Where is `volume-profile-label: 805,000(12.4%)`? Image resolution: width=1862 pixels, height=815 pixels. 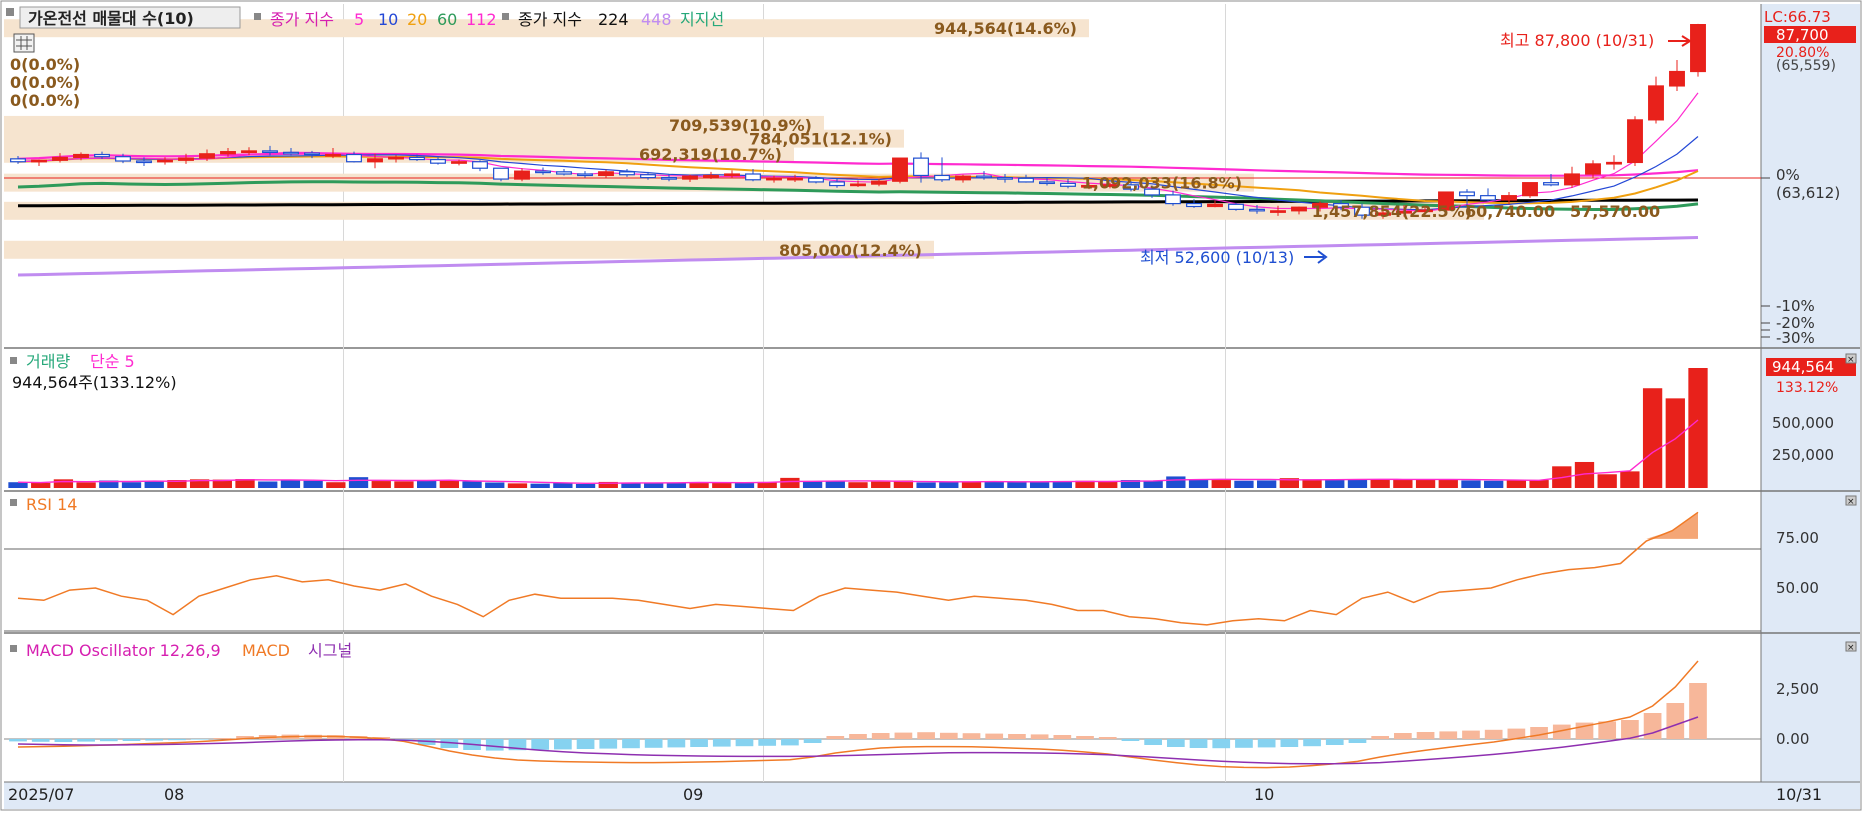 volume-profile-label: 805,000(12.4%) is located at coordinates (850, 250).